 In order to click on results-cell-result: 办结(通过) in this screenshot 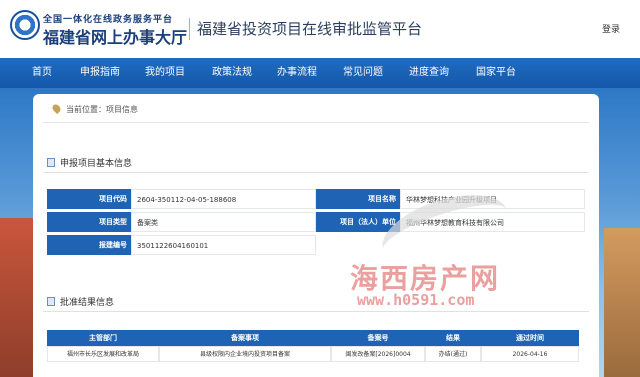, I will do `click(453, 354)`.